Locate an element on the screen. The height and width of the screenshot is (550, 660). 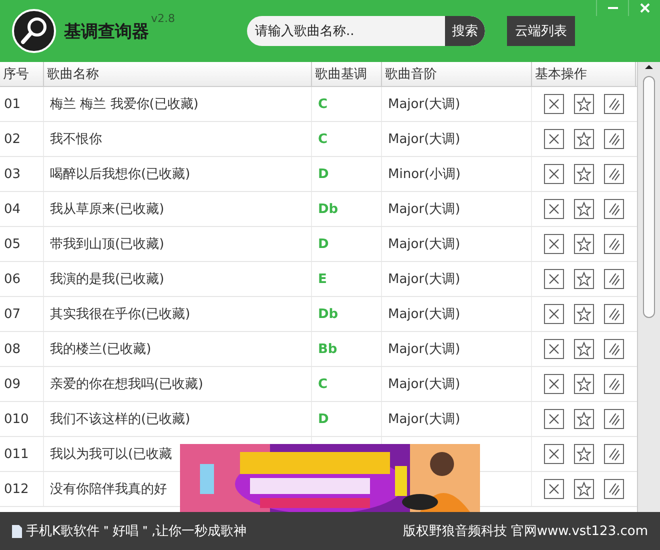
table-cell: 011 is located at coordinates (22, 454).